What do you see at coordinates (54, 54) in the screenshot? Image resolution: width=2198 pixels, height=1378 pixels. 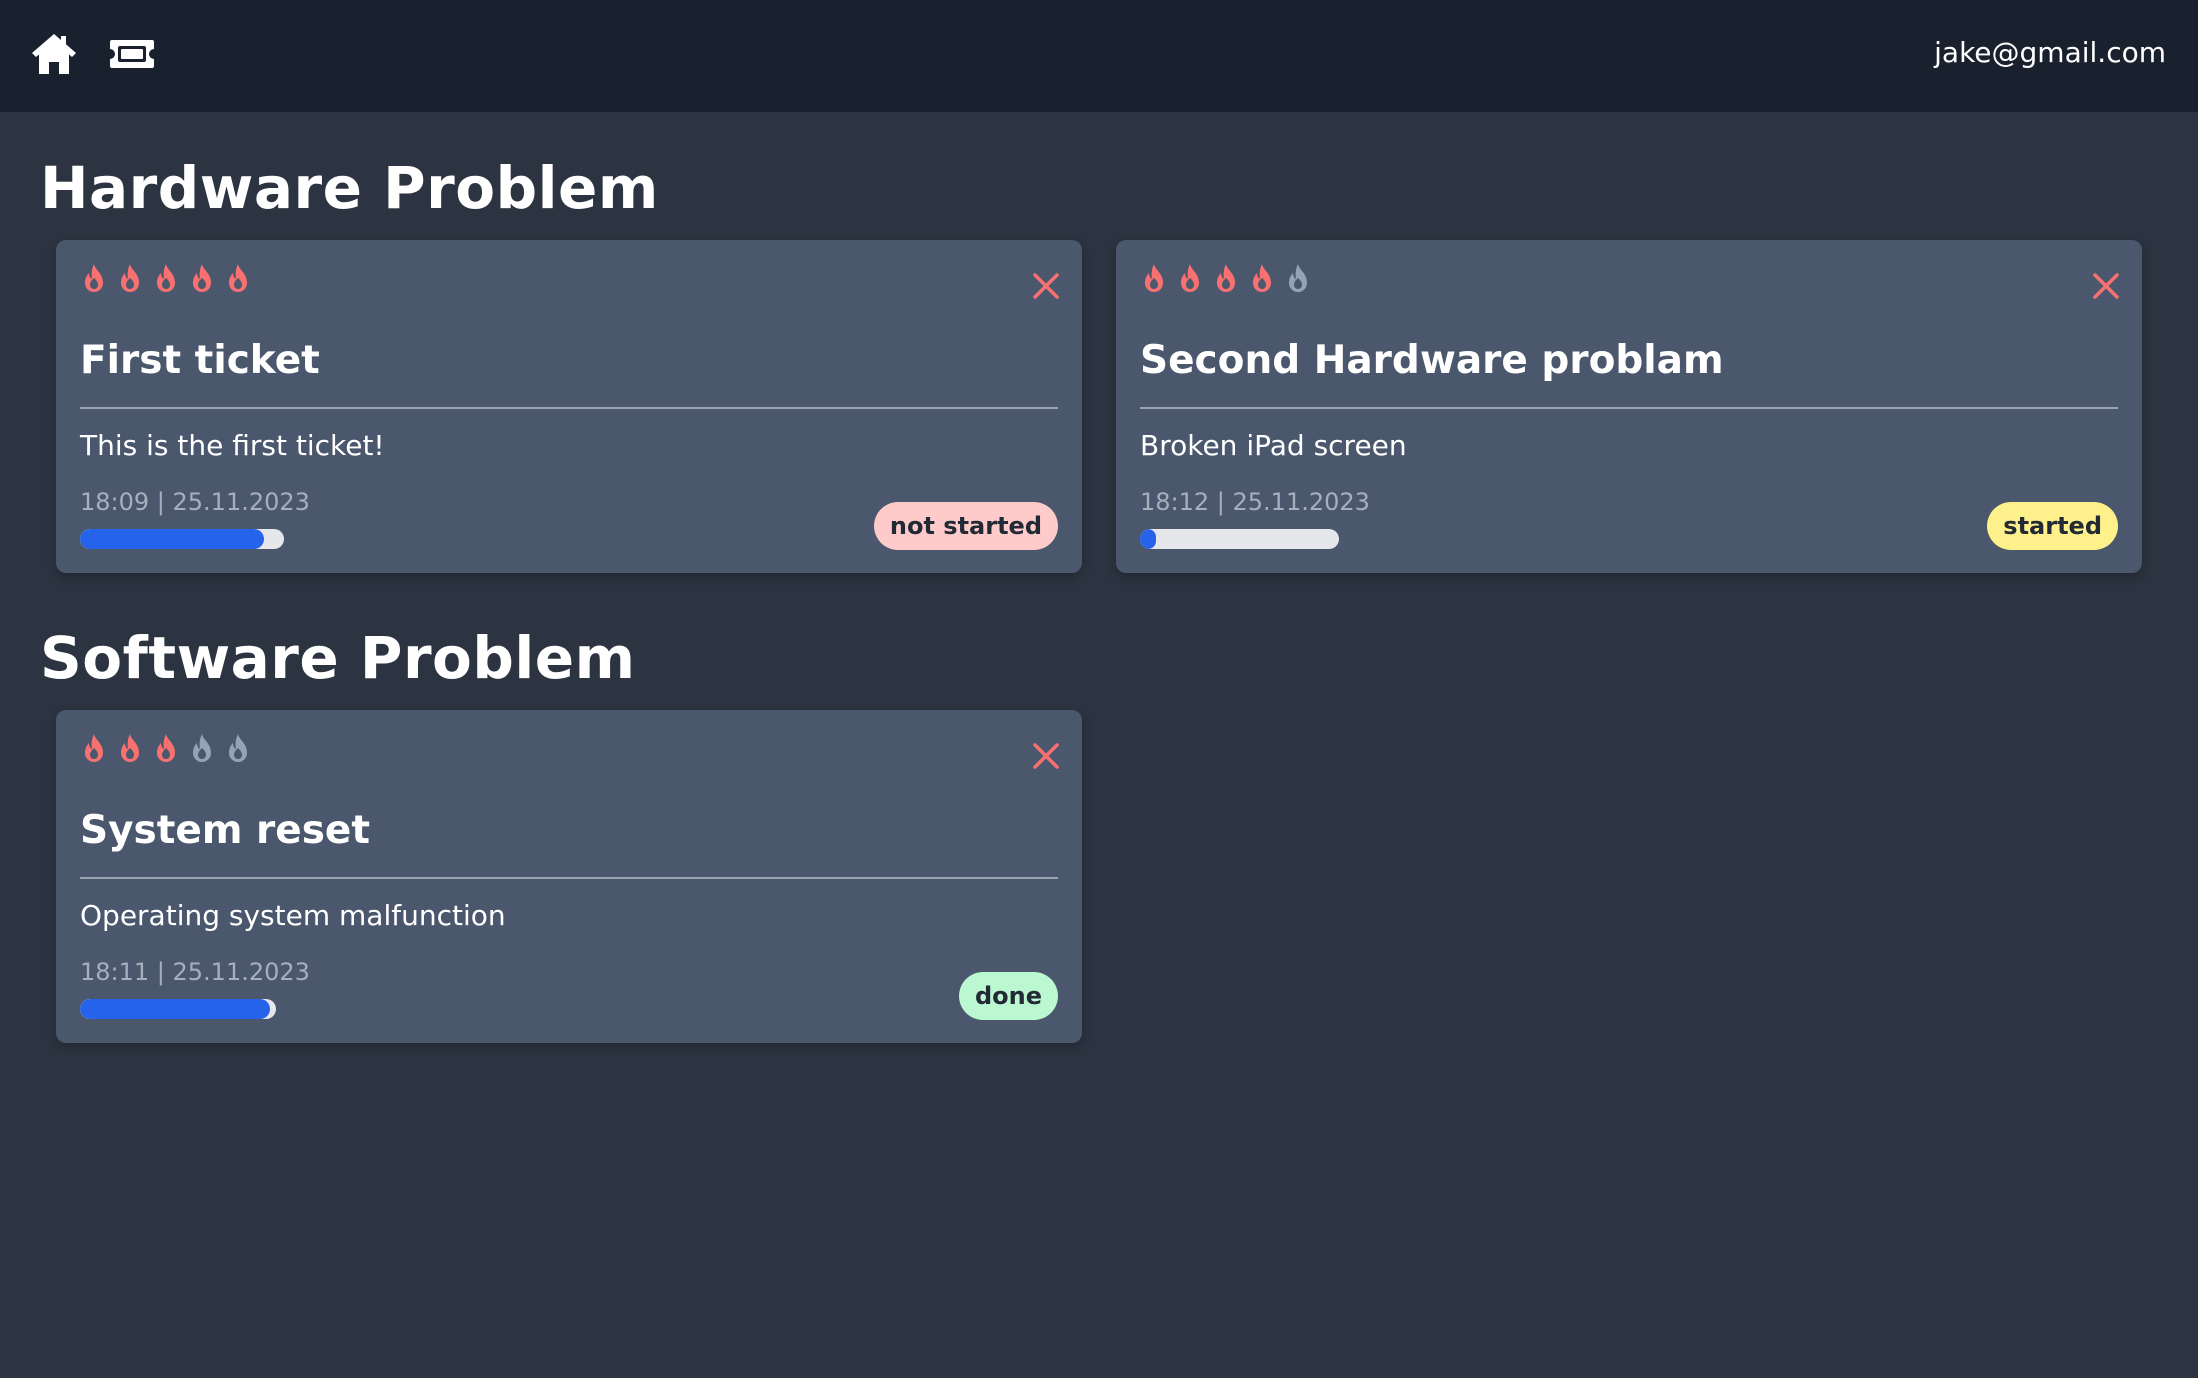 I see `home-icon` at bounding box center [54, 54].